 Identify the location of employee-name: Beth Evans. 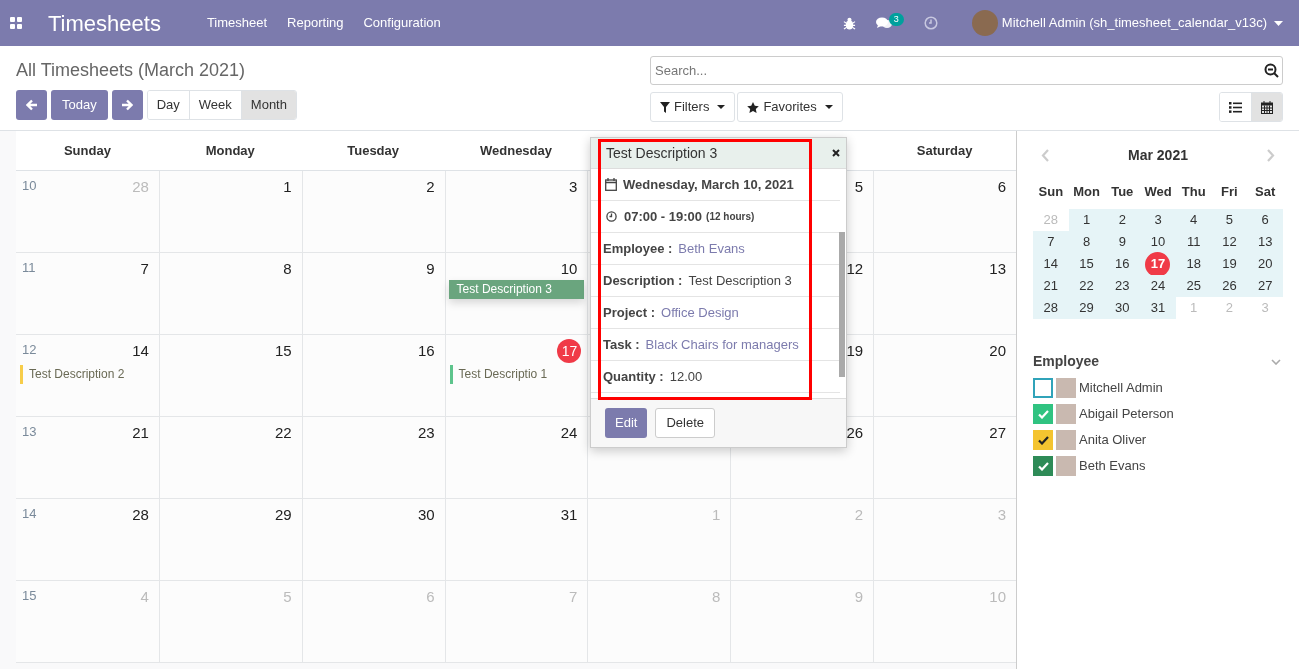
(1112, 466).